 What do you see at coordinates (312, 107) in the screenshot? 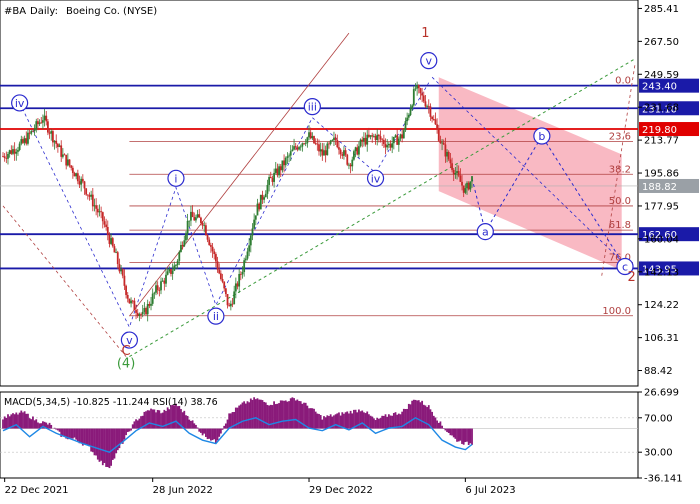
I see `wave-label-text: iii` at bounding box center [312, 107].